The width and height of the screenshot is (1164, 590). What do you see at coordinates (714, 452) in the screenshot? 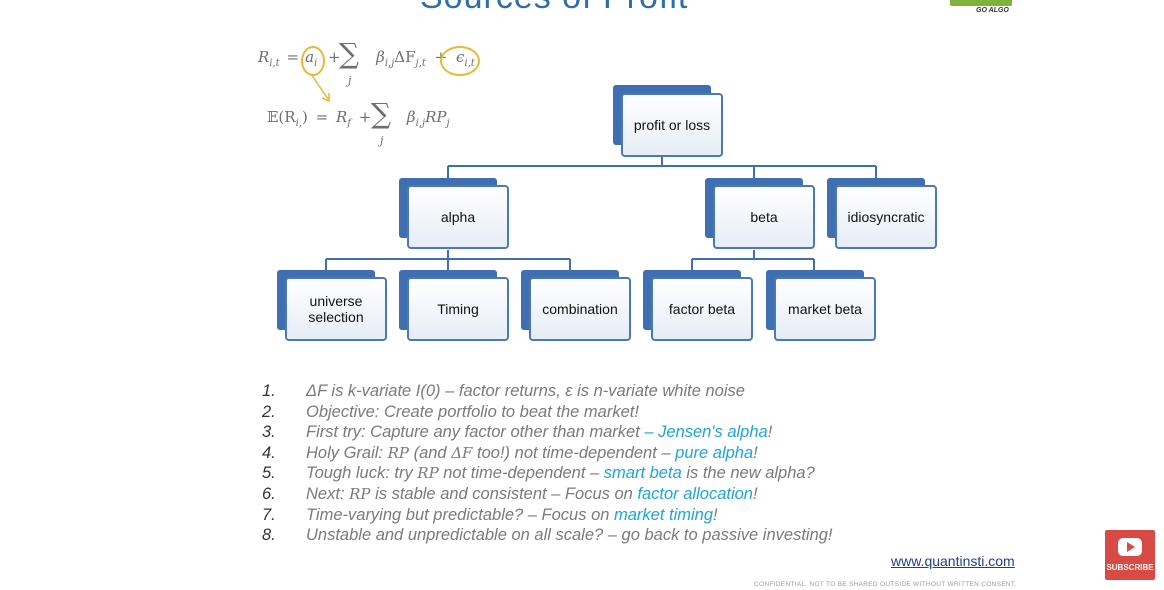
I see `note-highlight: pure alpha` at bounding box center [714, 452].